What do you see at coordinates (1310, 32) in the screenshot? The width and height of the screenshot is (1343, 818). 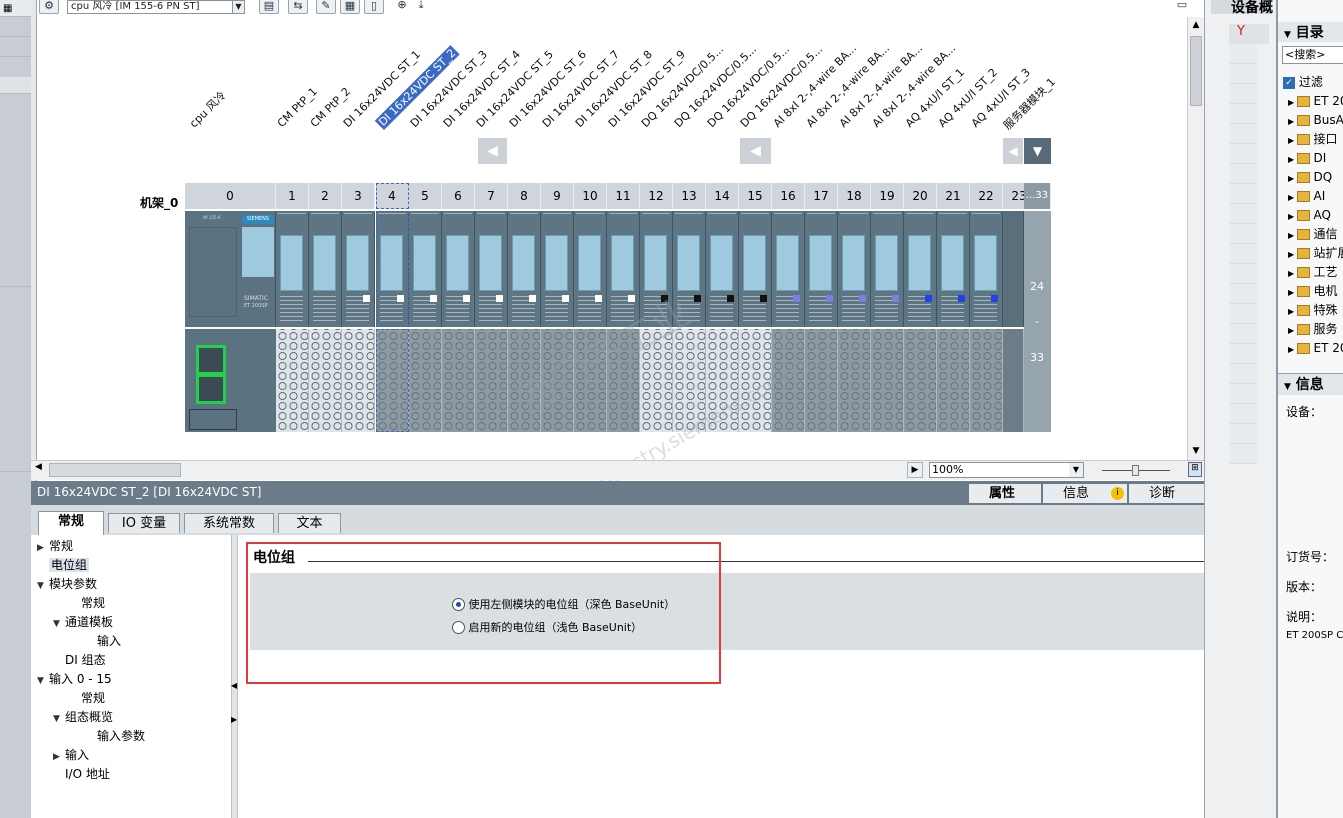 I see `catalog-header: ▼ 目录` at bounding box center [1310, 32].